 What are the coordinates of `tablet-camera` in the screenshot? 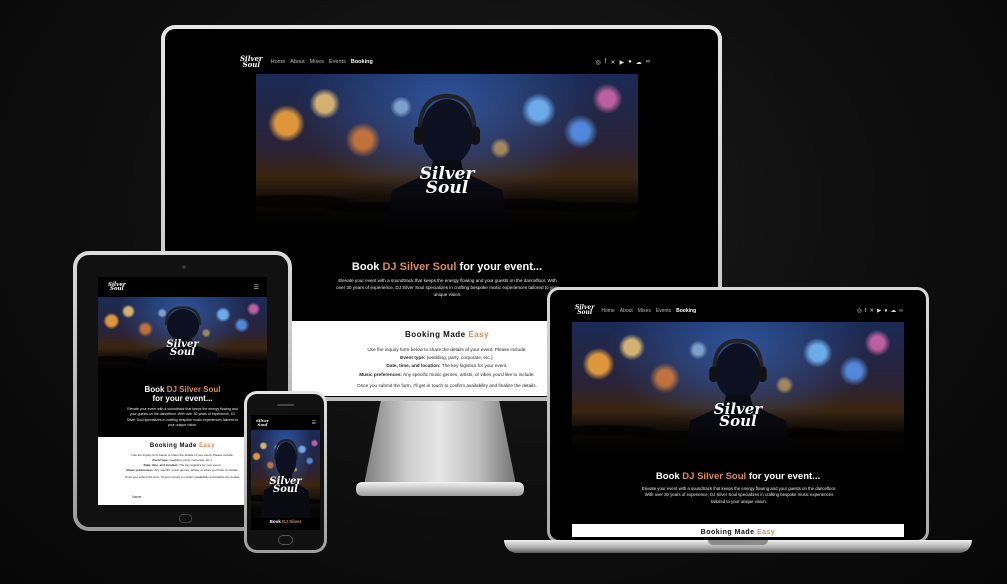 It's located at (184, 267).